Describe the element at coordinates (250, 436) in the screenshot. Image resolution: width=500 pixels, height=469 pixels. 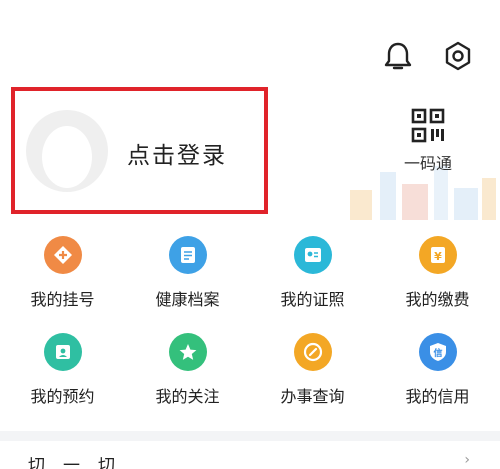
I see `section-divider` at that location.